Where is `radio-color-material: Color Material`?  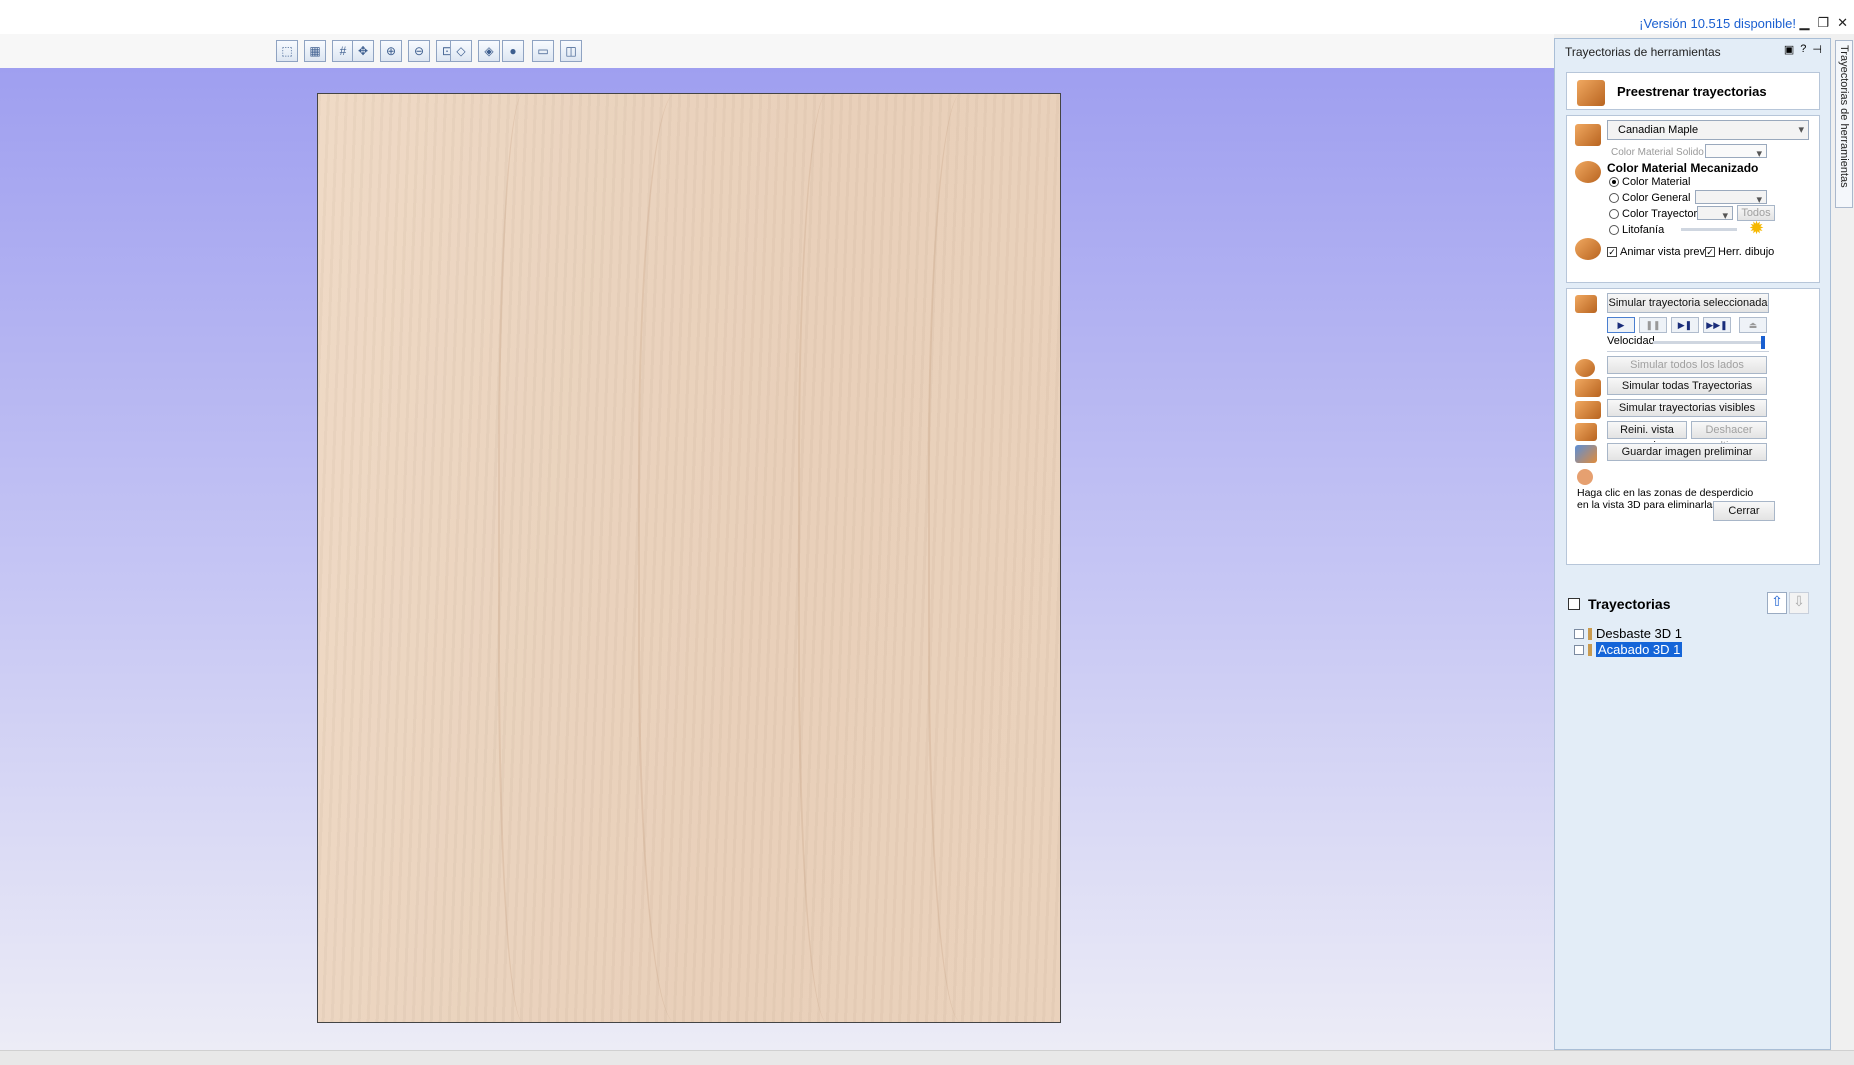 radio-color-material: Color Material is located at coordinates (1649, 182).